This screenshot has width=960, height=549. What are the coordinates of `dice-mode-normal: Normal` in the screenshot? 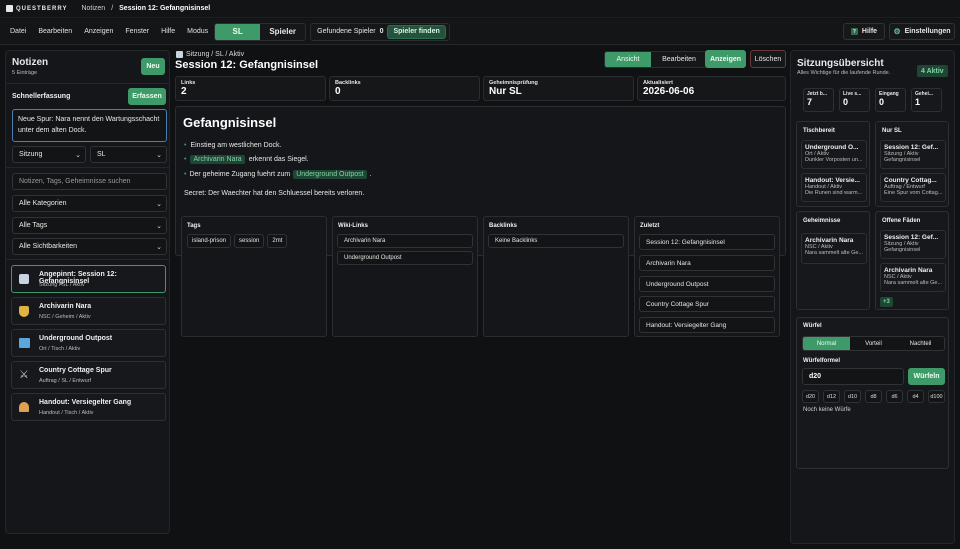 It's located at (826, 343).